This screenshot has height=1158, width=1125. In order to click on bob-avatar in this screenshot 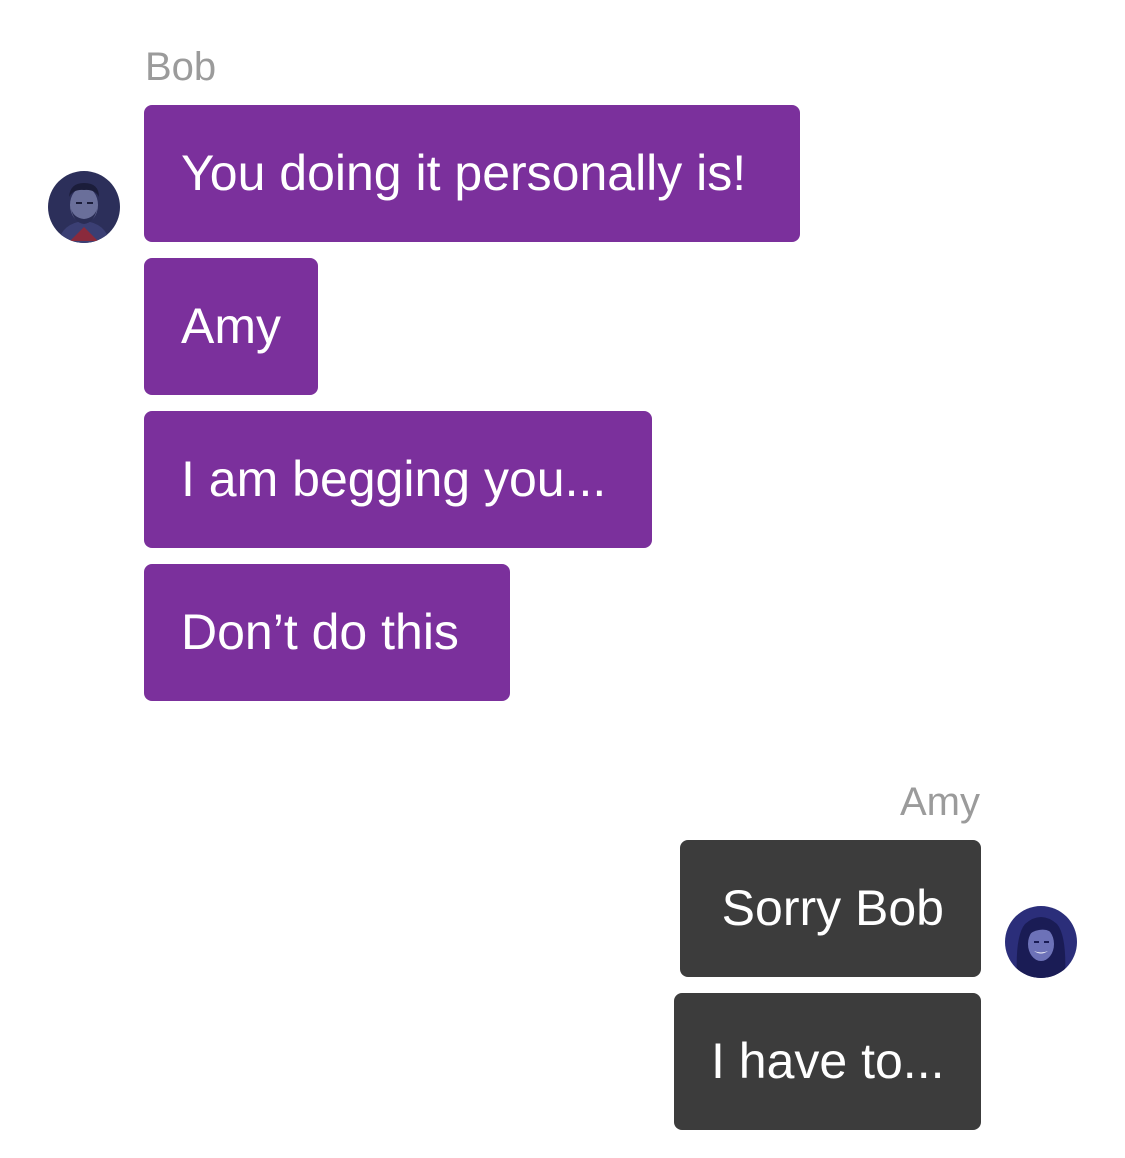, I will do `click(84, 207)`.